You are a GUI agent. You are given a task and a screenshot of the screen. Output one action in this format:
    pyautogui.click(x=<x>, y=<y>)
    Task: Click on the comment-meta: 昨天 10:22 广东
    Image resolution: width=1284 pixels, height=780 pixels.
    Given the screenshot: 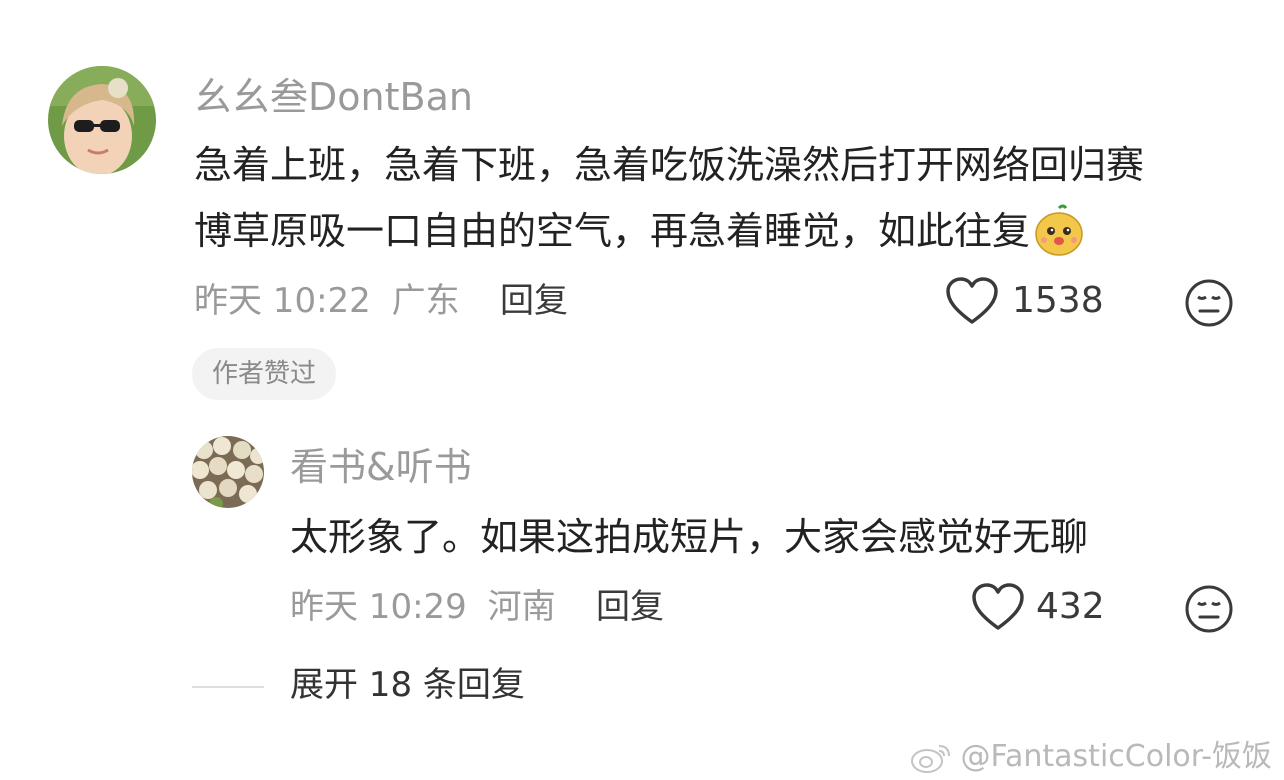 What is the action you would take?
    pyautogui.click(x=327, y=301)
    